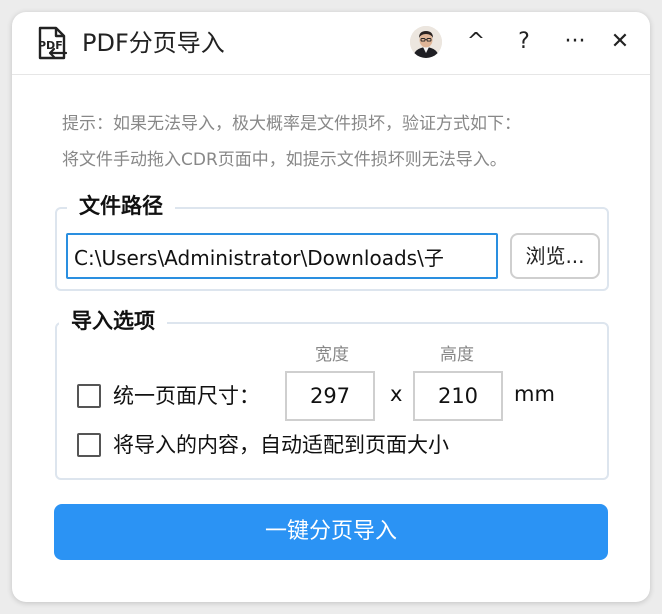 The width and height of the screenshot is (662, 614). I want to click on close-button: ✕, so click(620, 42).